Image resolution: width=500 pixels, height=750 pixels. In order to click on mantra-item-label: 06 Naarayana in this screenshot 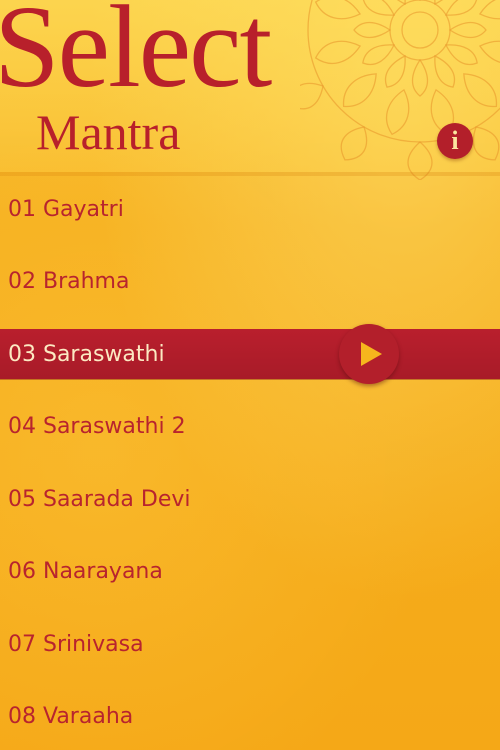, I will do `click(85, 572)`.